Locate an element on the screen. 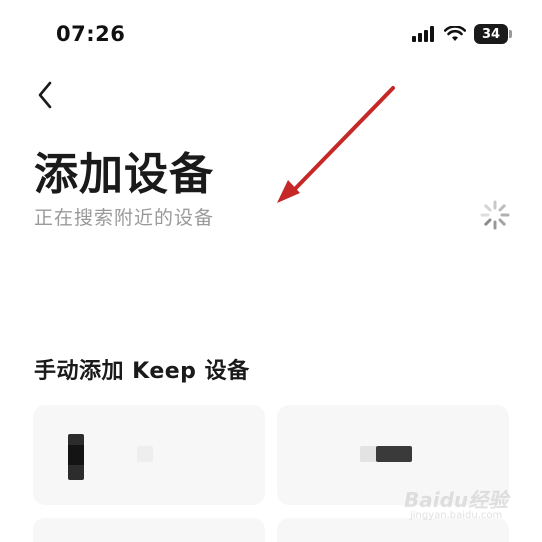  searching-status-text: 正在搜索附近的设备 is located at coordinates (124, 218).